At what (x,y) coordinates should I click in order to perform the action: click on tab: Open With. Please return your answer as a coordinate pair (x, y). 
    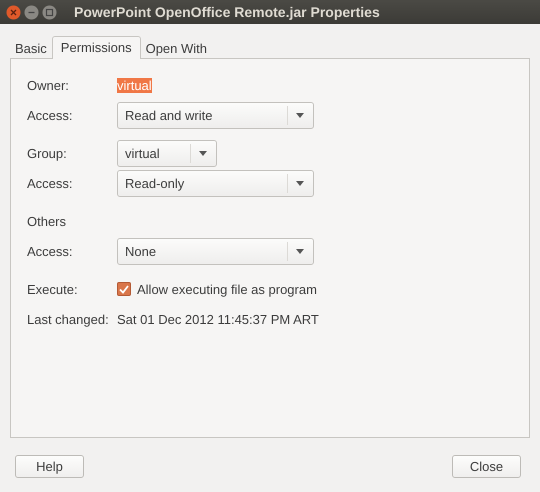
    Looking at the image, I should click on (176, 48).